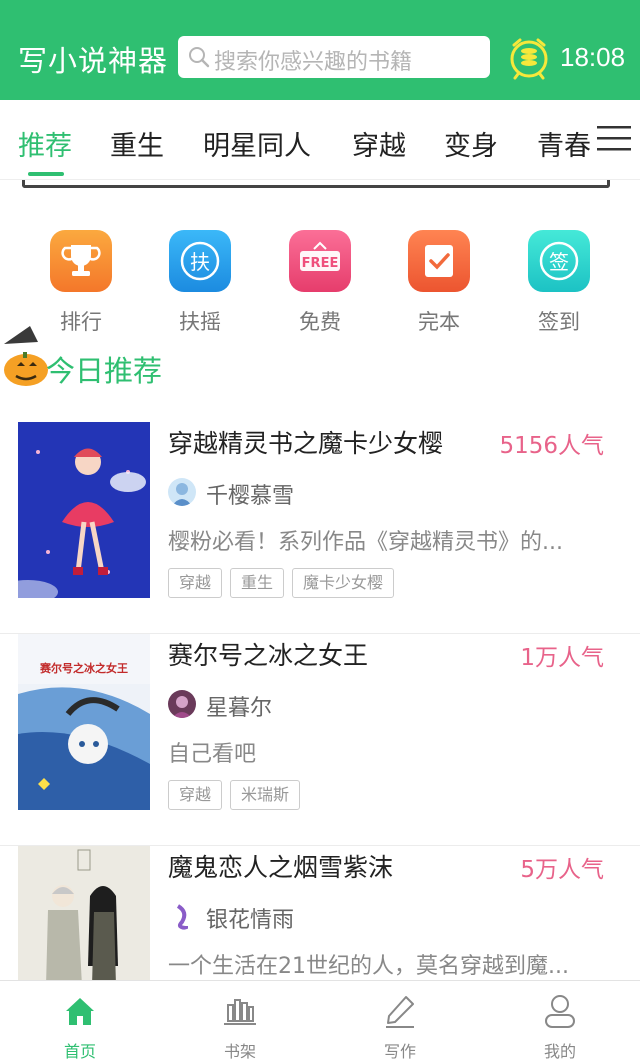  I want to click on author-name: 星暮尔, so click(239, 708).